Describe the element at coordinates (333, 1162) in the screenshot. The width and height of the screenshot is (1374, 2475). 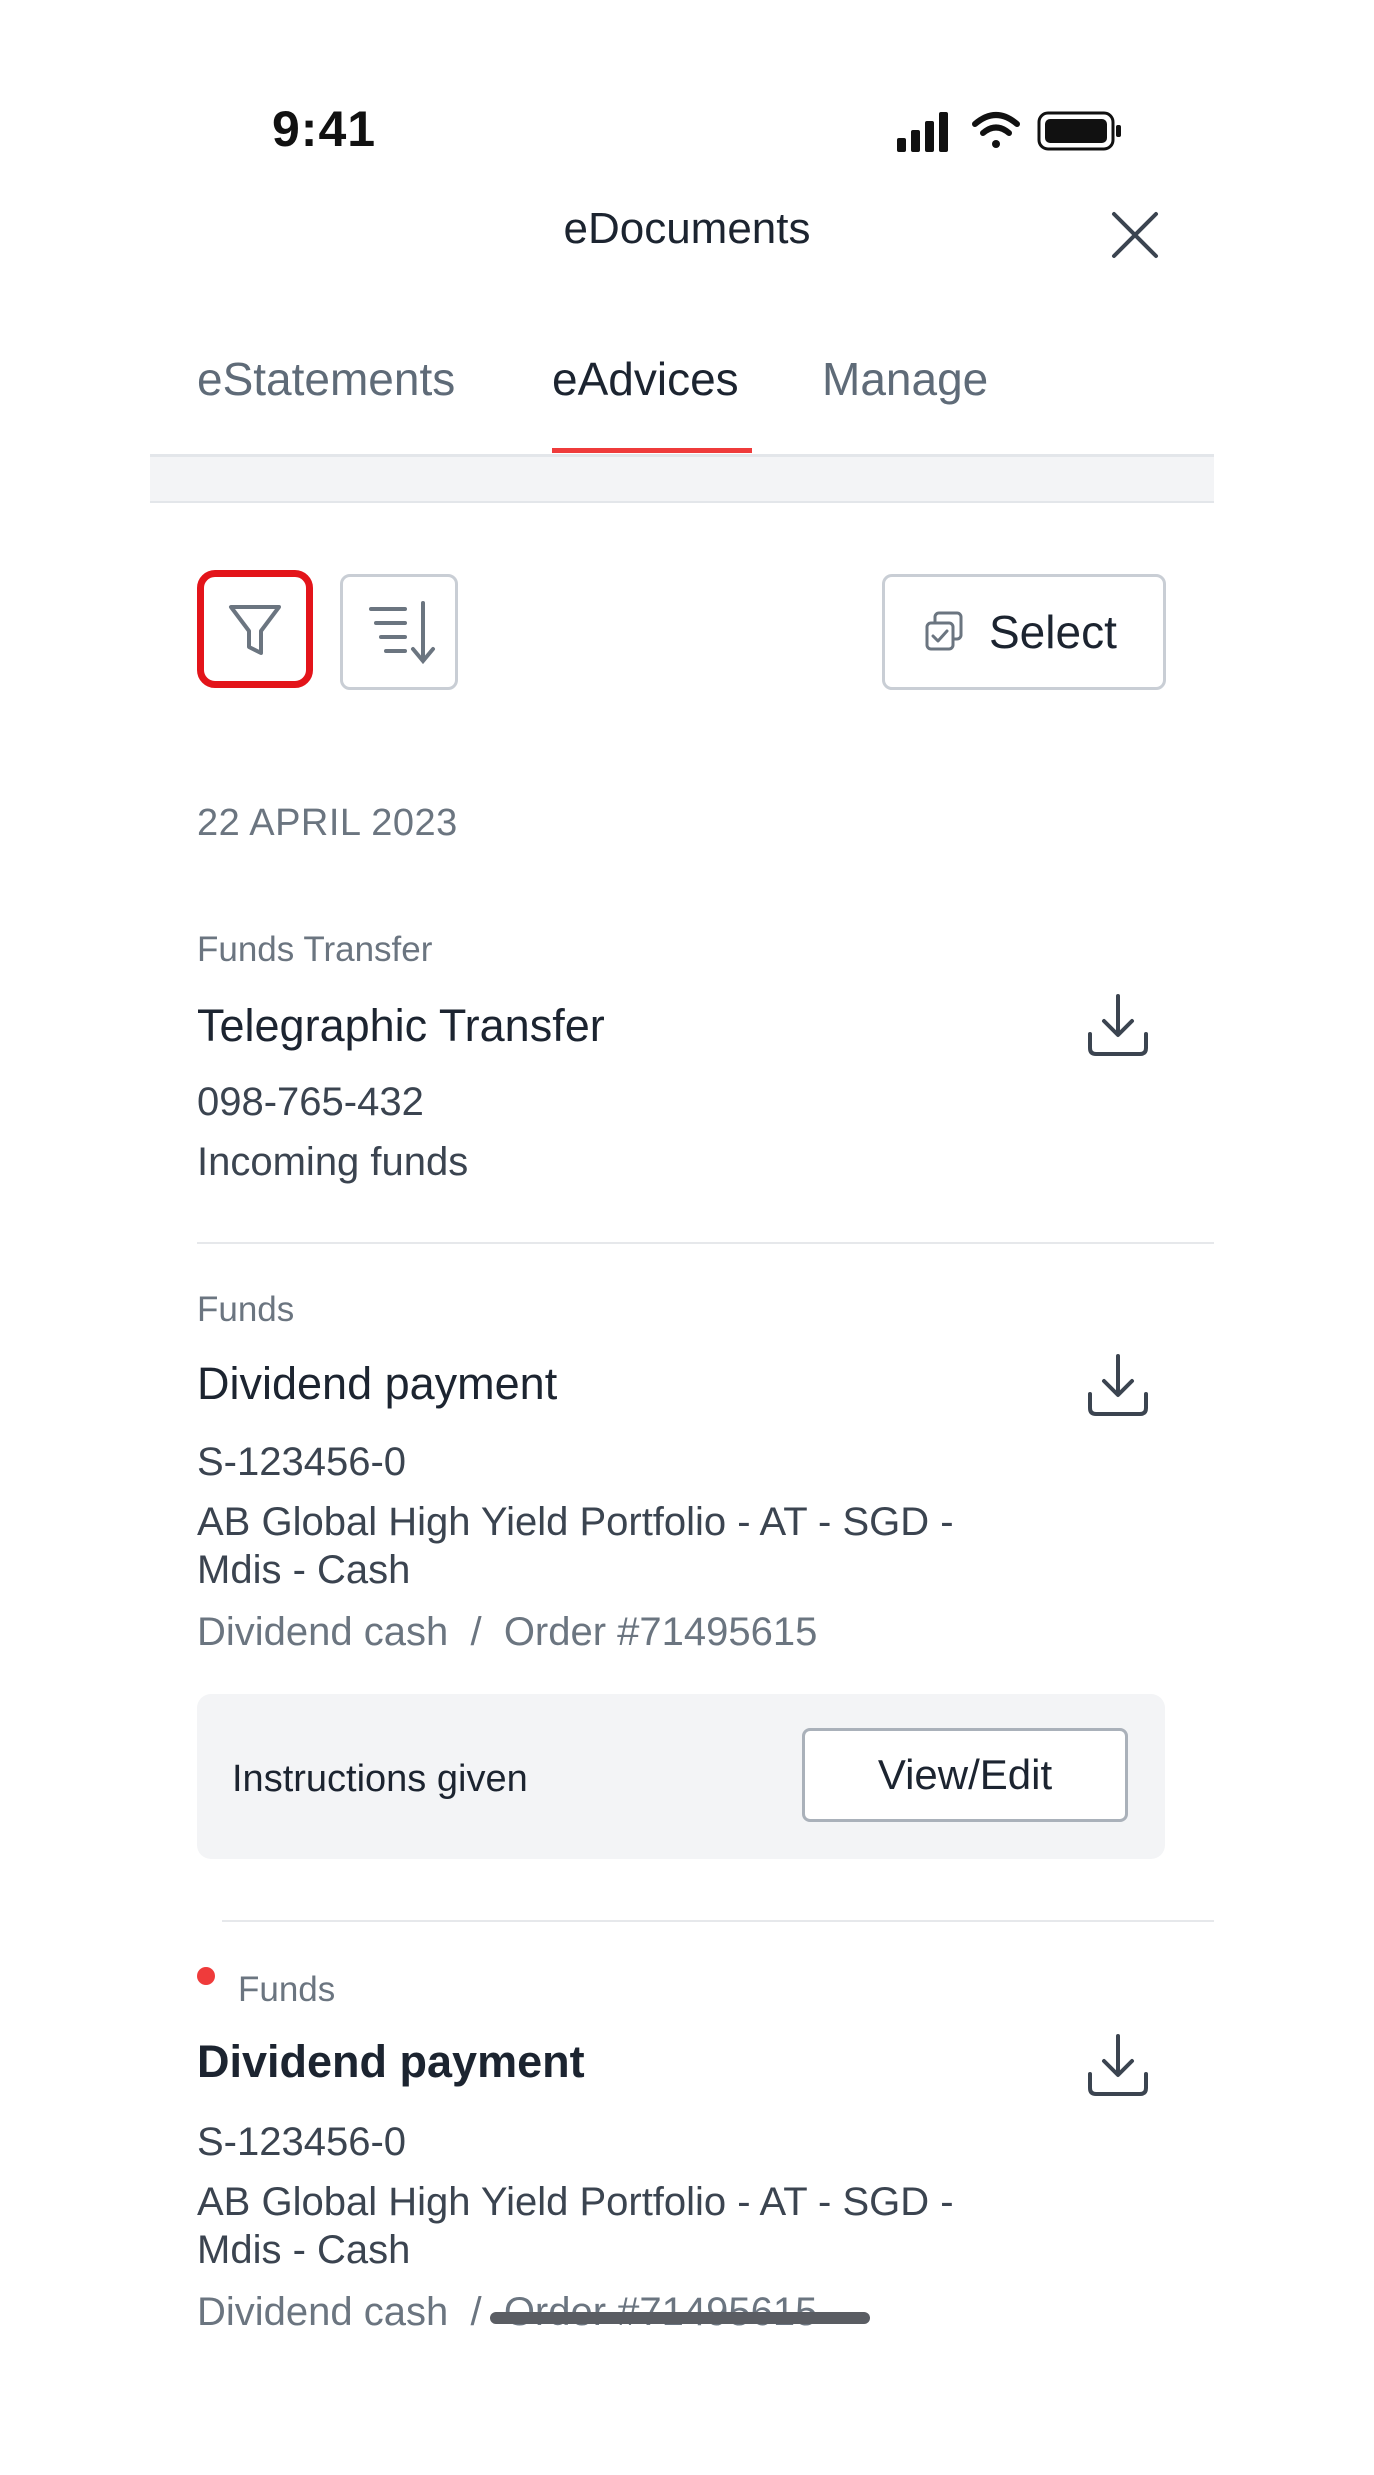
I see `item-description: Incoming funds` at that location.